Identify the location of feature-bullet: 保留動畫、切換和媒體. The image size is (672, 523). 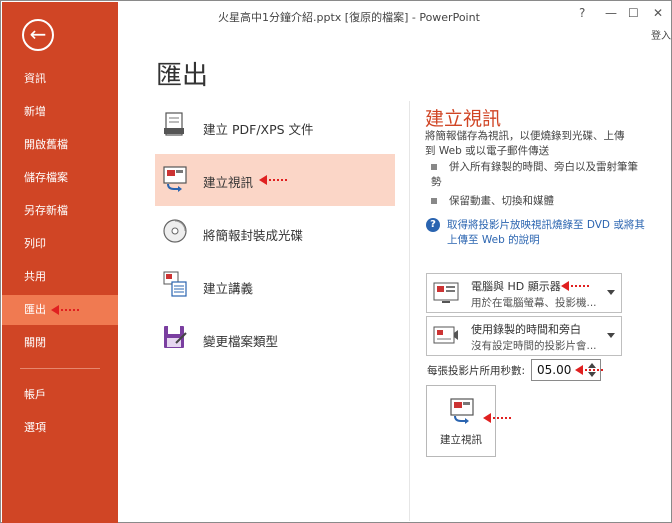
(536, 201).